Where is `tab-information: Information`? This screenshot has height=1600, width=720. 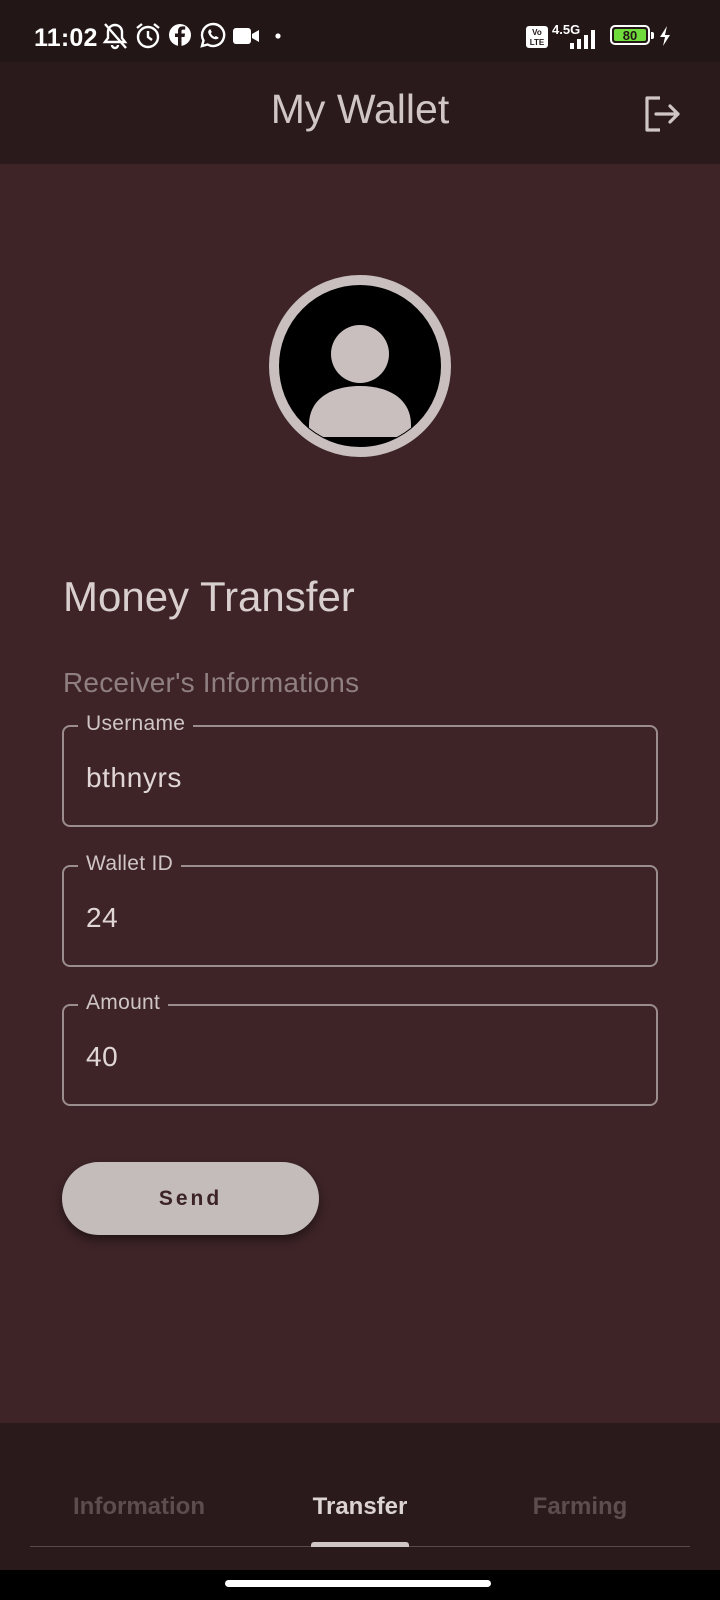 tab-information: Information is located at coordinates (139, 1507).